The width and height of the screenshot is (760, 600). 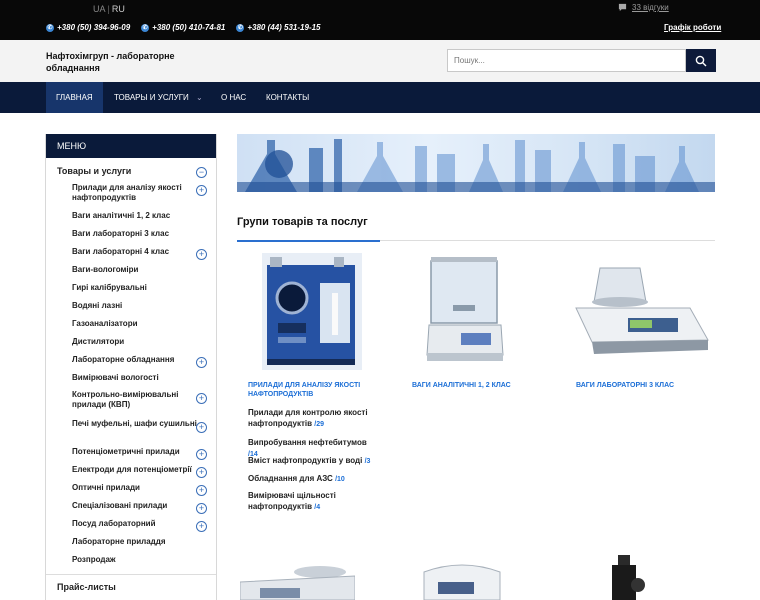 What do you see at coordinates (290, 478) in the screenshot?
I see `subcategory-label: Обладнання для АЗС` at bounding box center [290, 478].